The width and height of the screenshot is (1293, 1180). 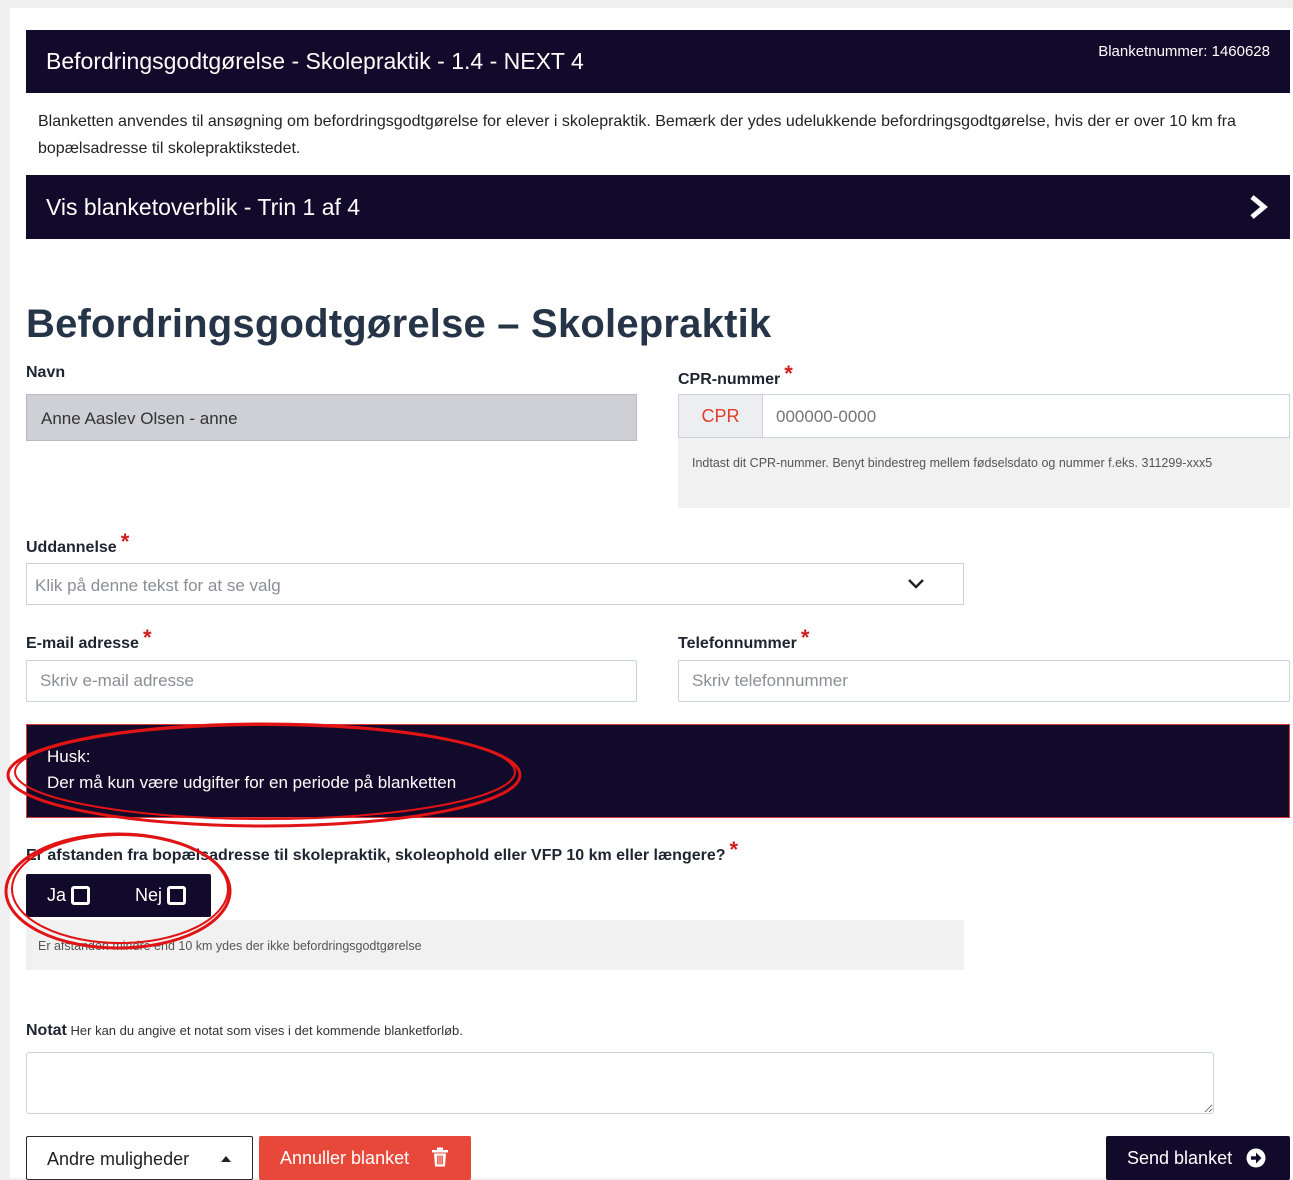 I want to click on email-label-text: E-mail adresse, so click(x=82, y=643).